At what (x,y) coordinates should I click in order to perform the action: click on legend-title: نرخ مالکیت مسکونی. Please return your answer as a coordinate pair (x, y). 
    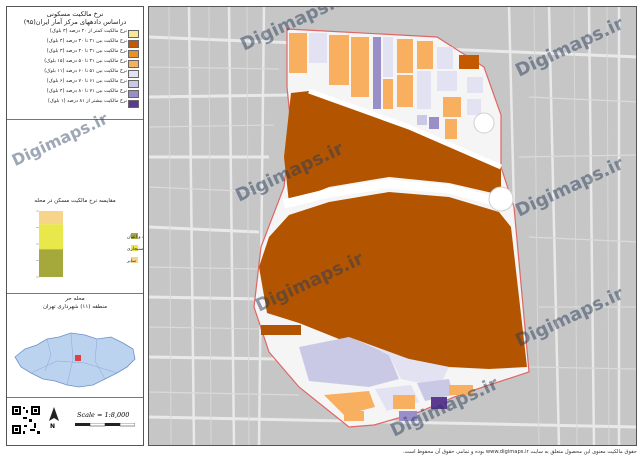
    Looking at the image, I should click on (75, 14).